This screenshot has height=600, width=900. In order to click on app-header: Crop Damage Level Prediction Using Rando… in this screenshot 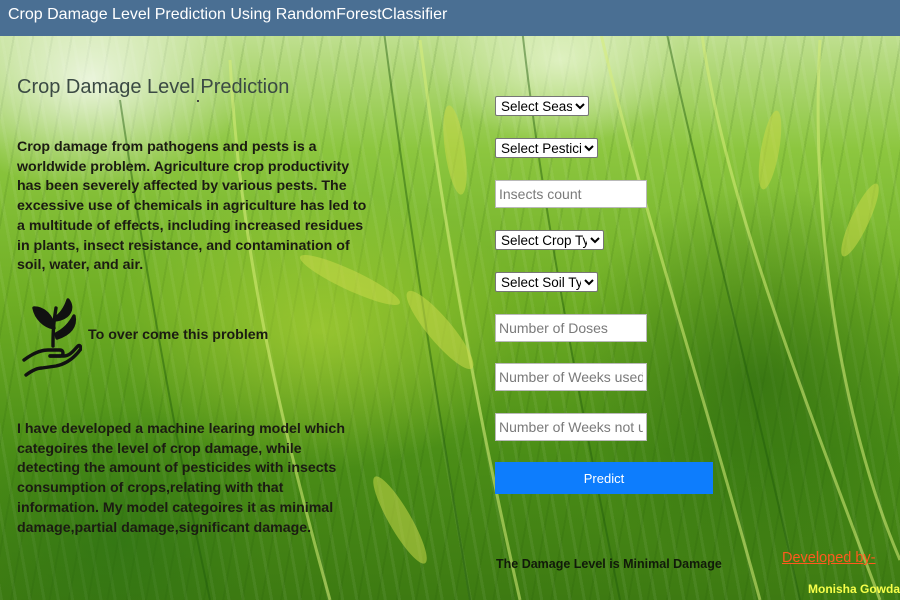, I will do `click(450, 18)`.